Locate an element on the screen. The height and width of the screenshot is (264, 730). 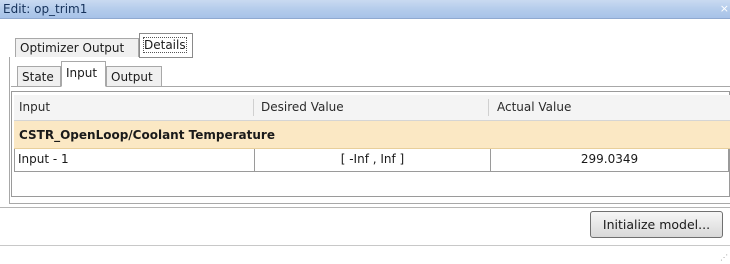
cell-desired-value-text: [ -Inf , Inf ] is located at coordinates (372, 159).